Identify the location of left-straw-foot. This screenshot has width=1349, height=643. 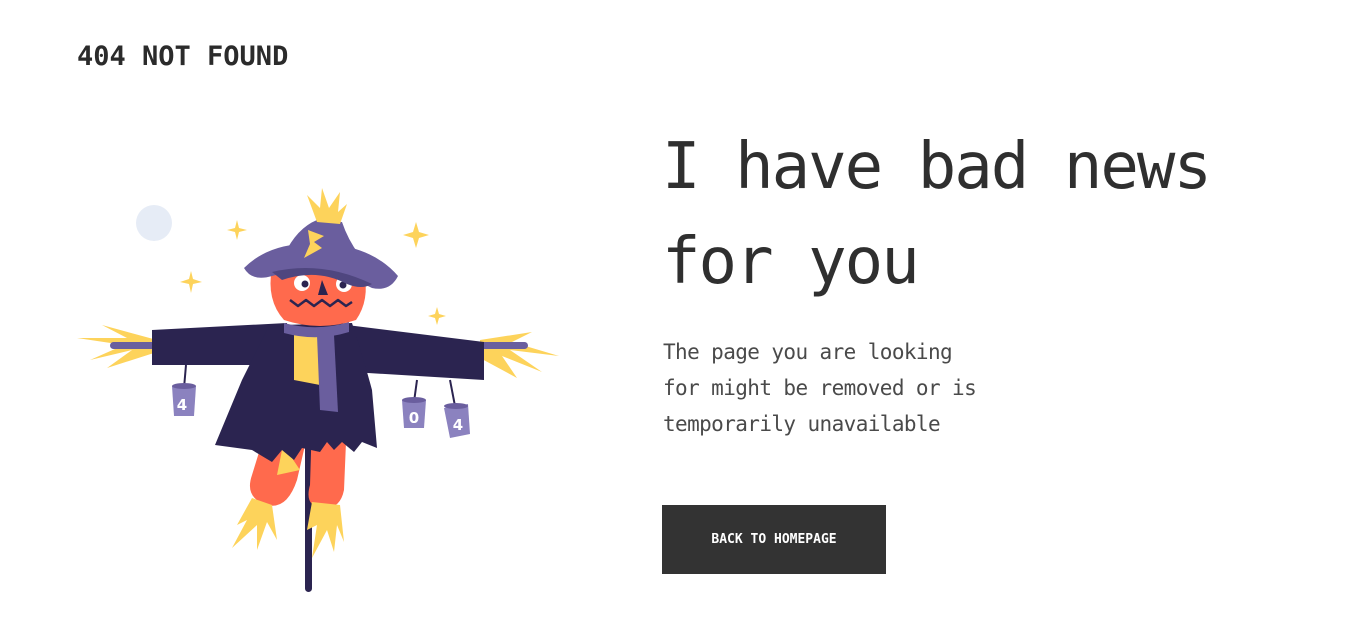
(254, 524).